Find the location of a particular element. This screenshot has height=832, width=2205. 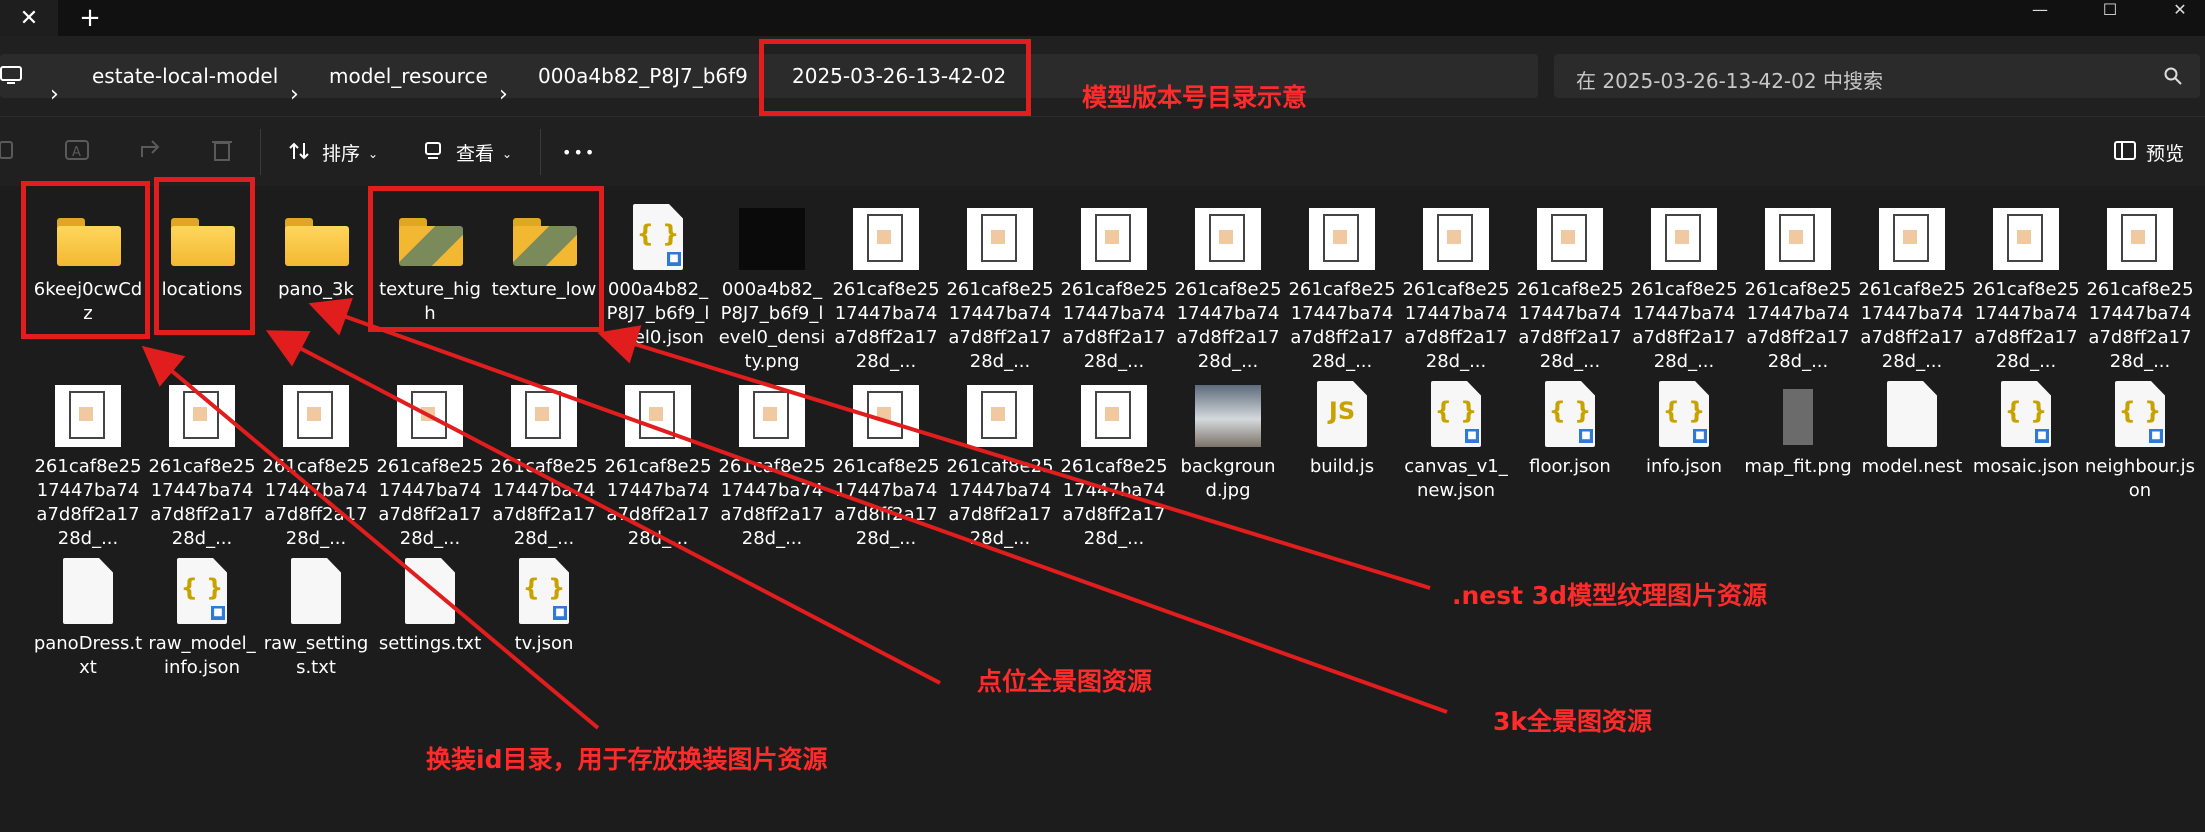

arrow-locations is located at coordinates (603, 507).